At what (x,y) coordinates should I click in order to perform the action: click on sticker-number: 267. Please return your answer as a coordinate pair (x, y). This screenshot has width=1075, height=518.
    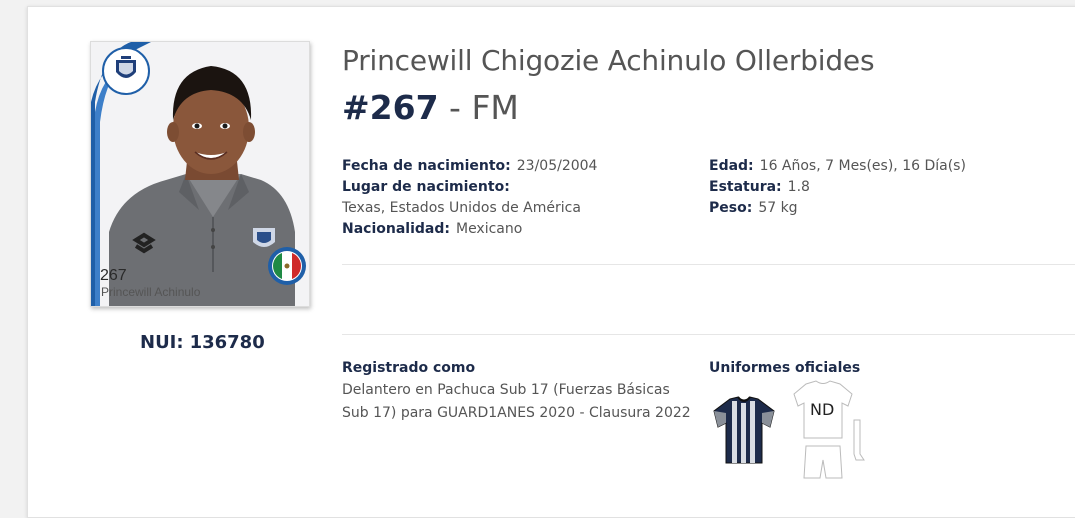
    Looking at the image, I should click on (113, 275).